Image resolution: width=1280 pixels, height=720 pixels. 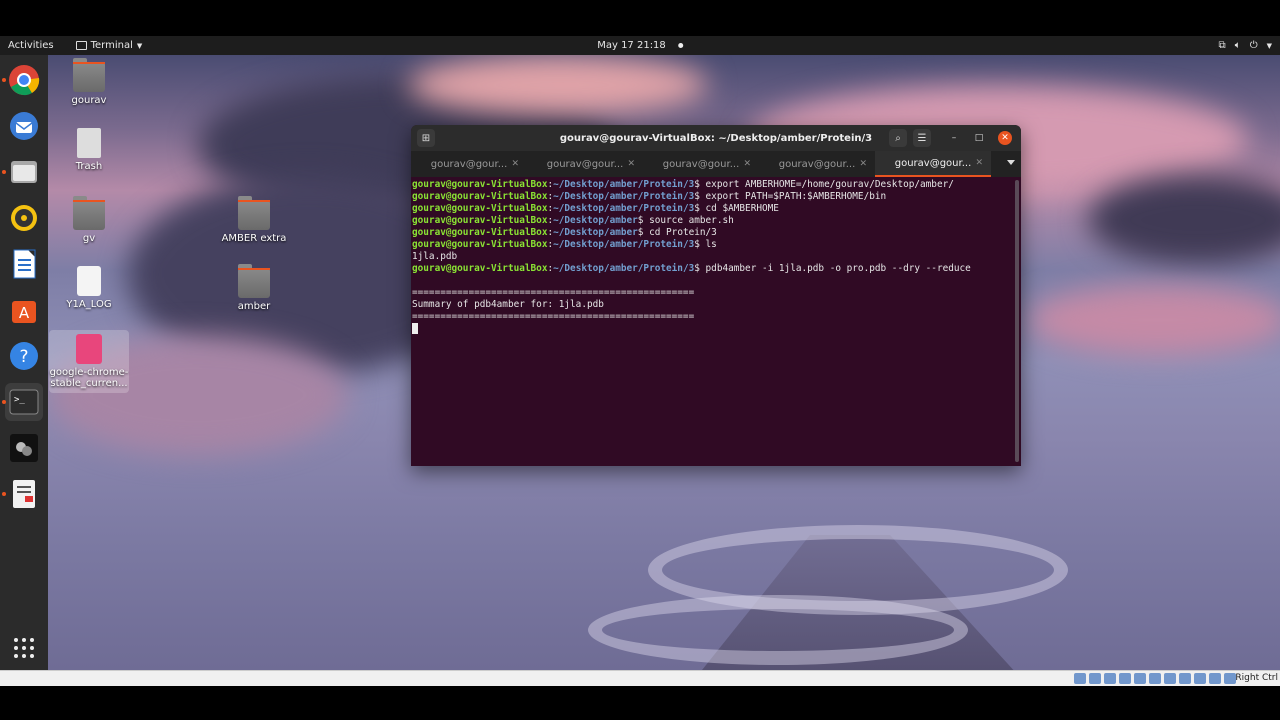 What do you see at coordinates (1230, 678) in the screenshot?
I see `keyboard-icon` at bounding box center [1230, 678].